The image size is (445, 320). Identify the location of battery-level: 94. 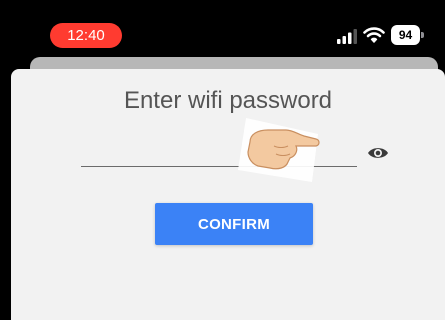
(405, 35).